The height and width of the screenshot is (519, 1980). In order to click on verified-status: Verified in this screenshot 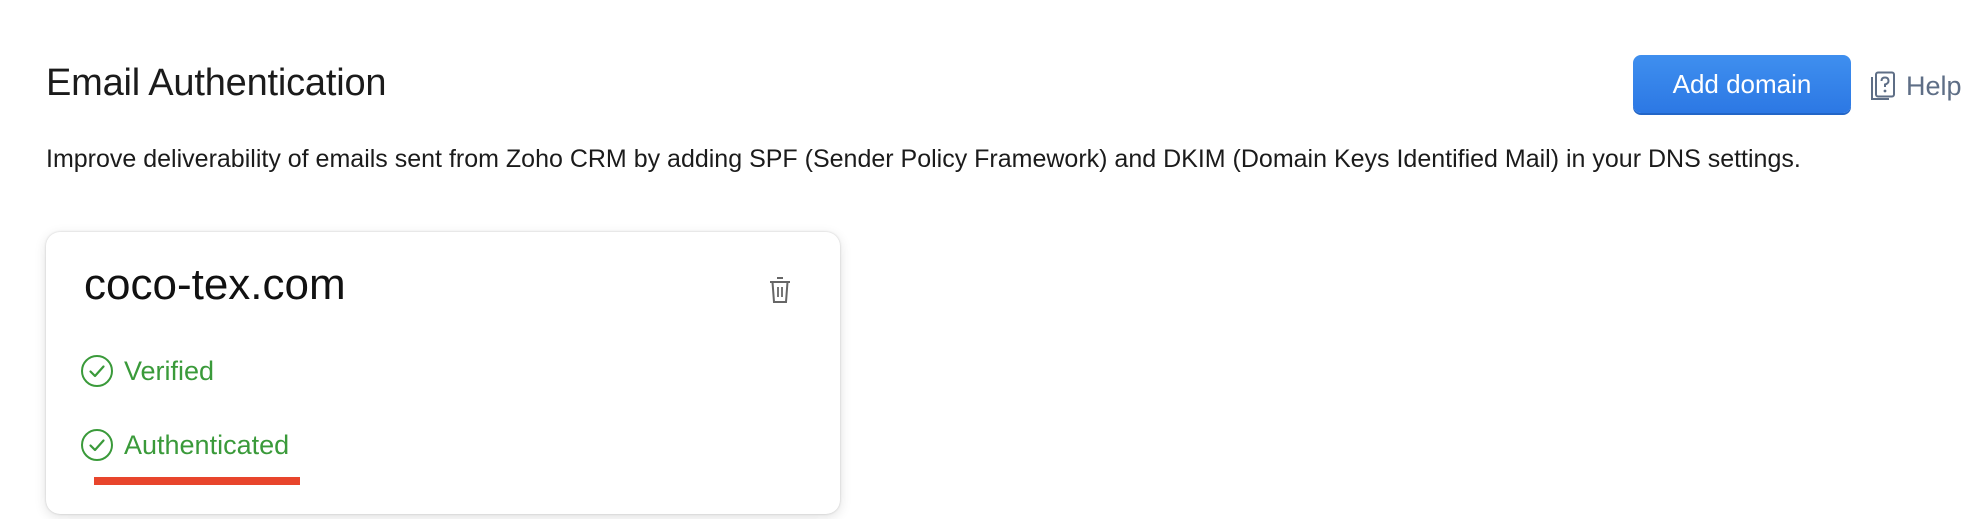, I will do `click(147, 371)`.